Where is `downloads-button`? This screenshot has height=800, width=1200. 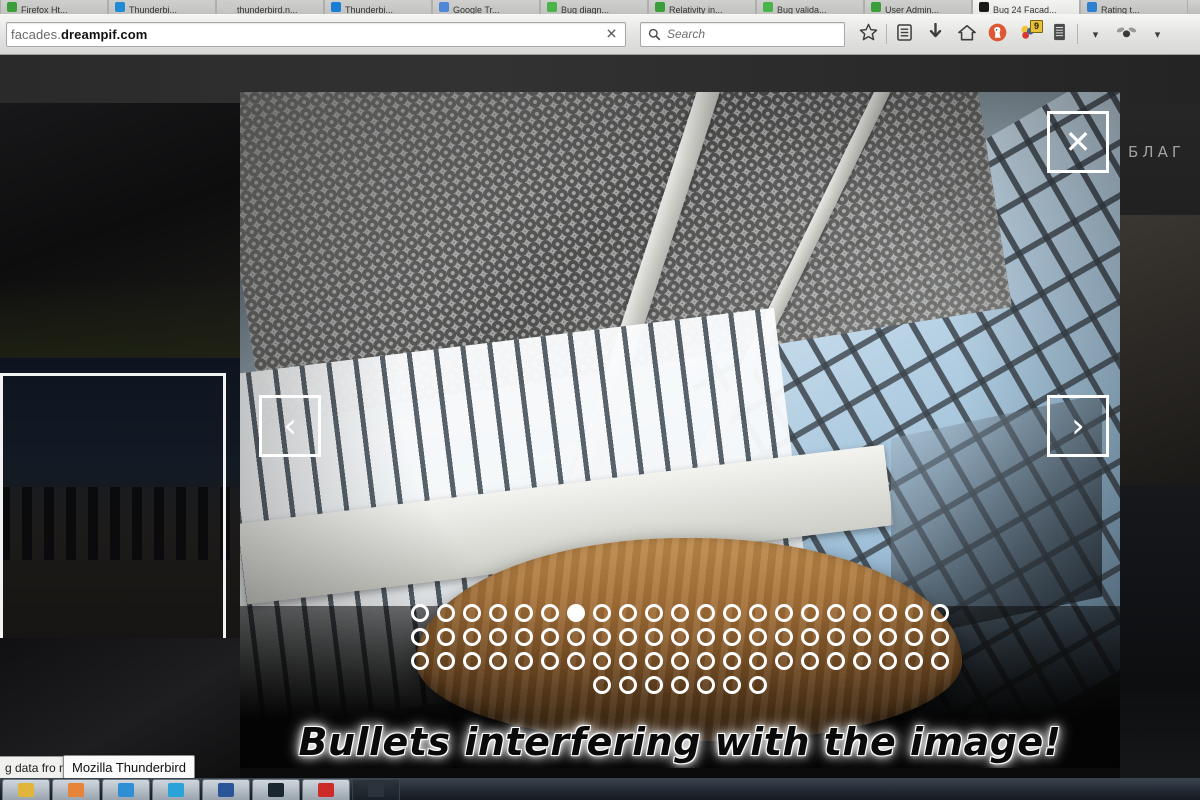 downloads-button is located at coordinates (935, 34).